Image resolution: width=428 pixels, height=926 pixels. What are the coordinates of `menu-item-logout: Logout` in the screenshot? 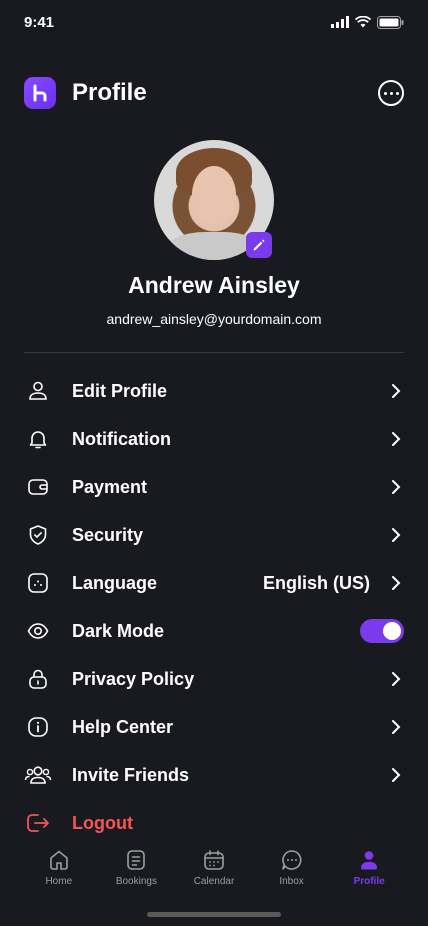 It's located at (214, 823).